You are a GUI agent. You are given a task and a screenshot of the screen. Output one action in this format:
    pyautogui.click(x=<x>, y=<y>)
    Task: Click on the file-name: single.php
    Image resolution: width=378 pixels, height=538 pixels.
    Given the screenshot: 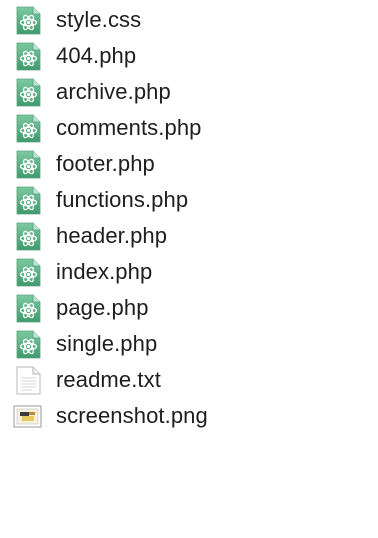 What is the action you would take?
    pyautogui.click(x=107, y=343)
    